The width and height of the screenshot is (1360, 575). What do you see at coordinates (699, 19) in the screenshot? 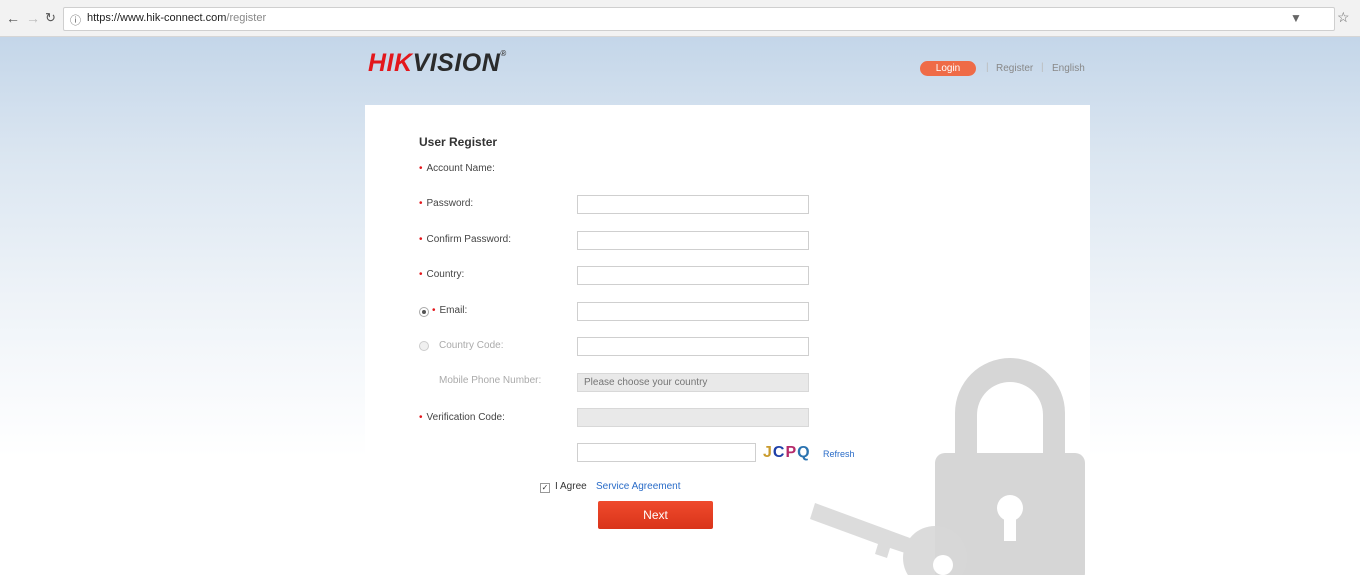
I see `address-bar: ⓘ https://www.hik-connect.com/register` at bounding box center [699, 19].